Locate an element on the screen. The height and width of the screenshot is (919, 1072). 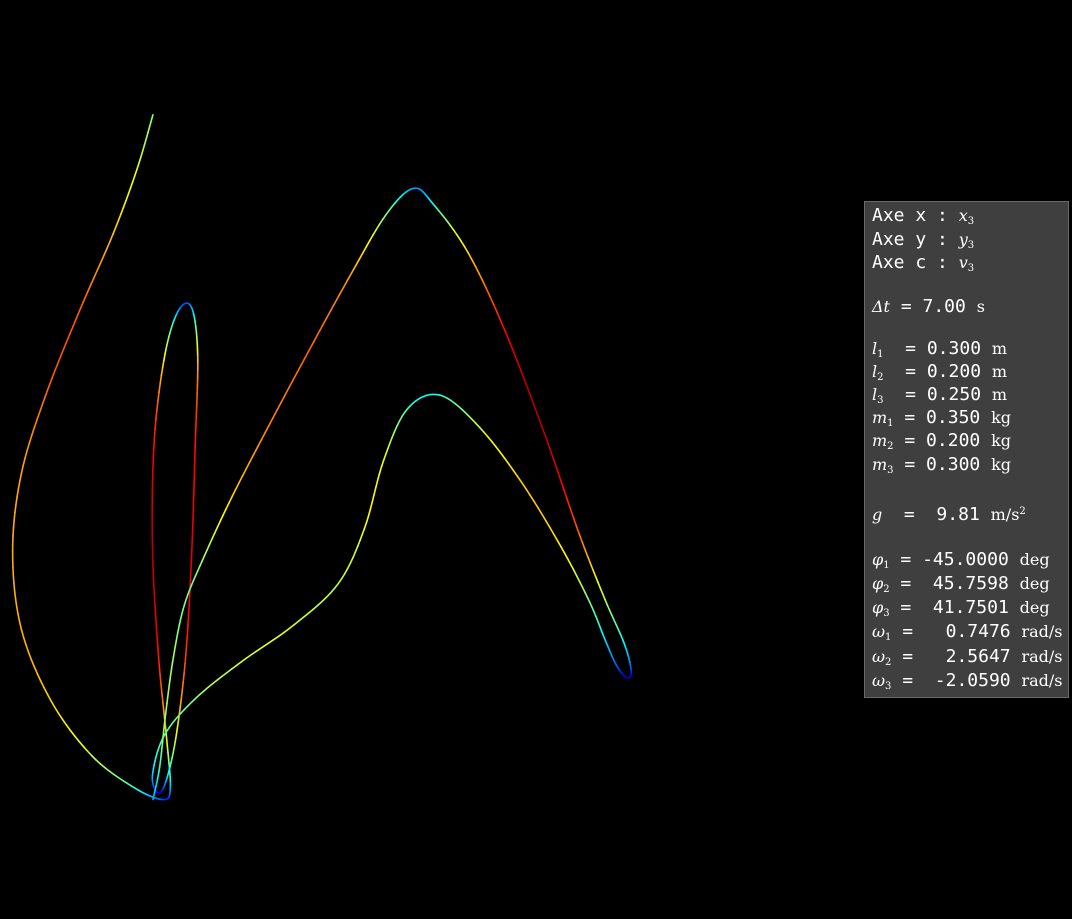
param-line: l3 = 0.250 m is located at coordinates (939, 394).